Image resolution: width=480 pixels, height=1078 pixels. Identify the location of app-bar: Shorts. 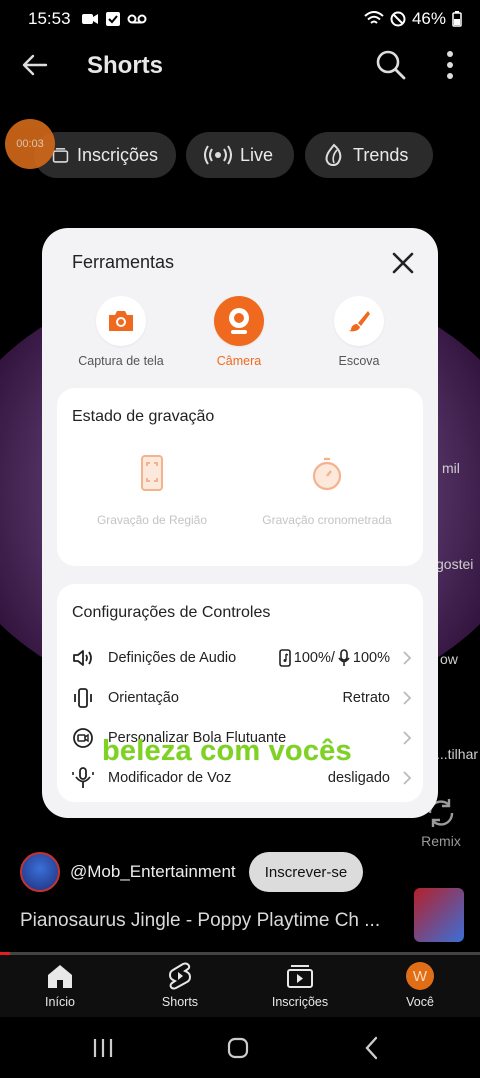
(240, 66).